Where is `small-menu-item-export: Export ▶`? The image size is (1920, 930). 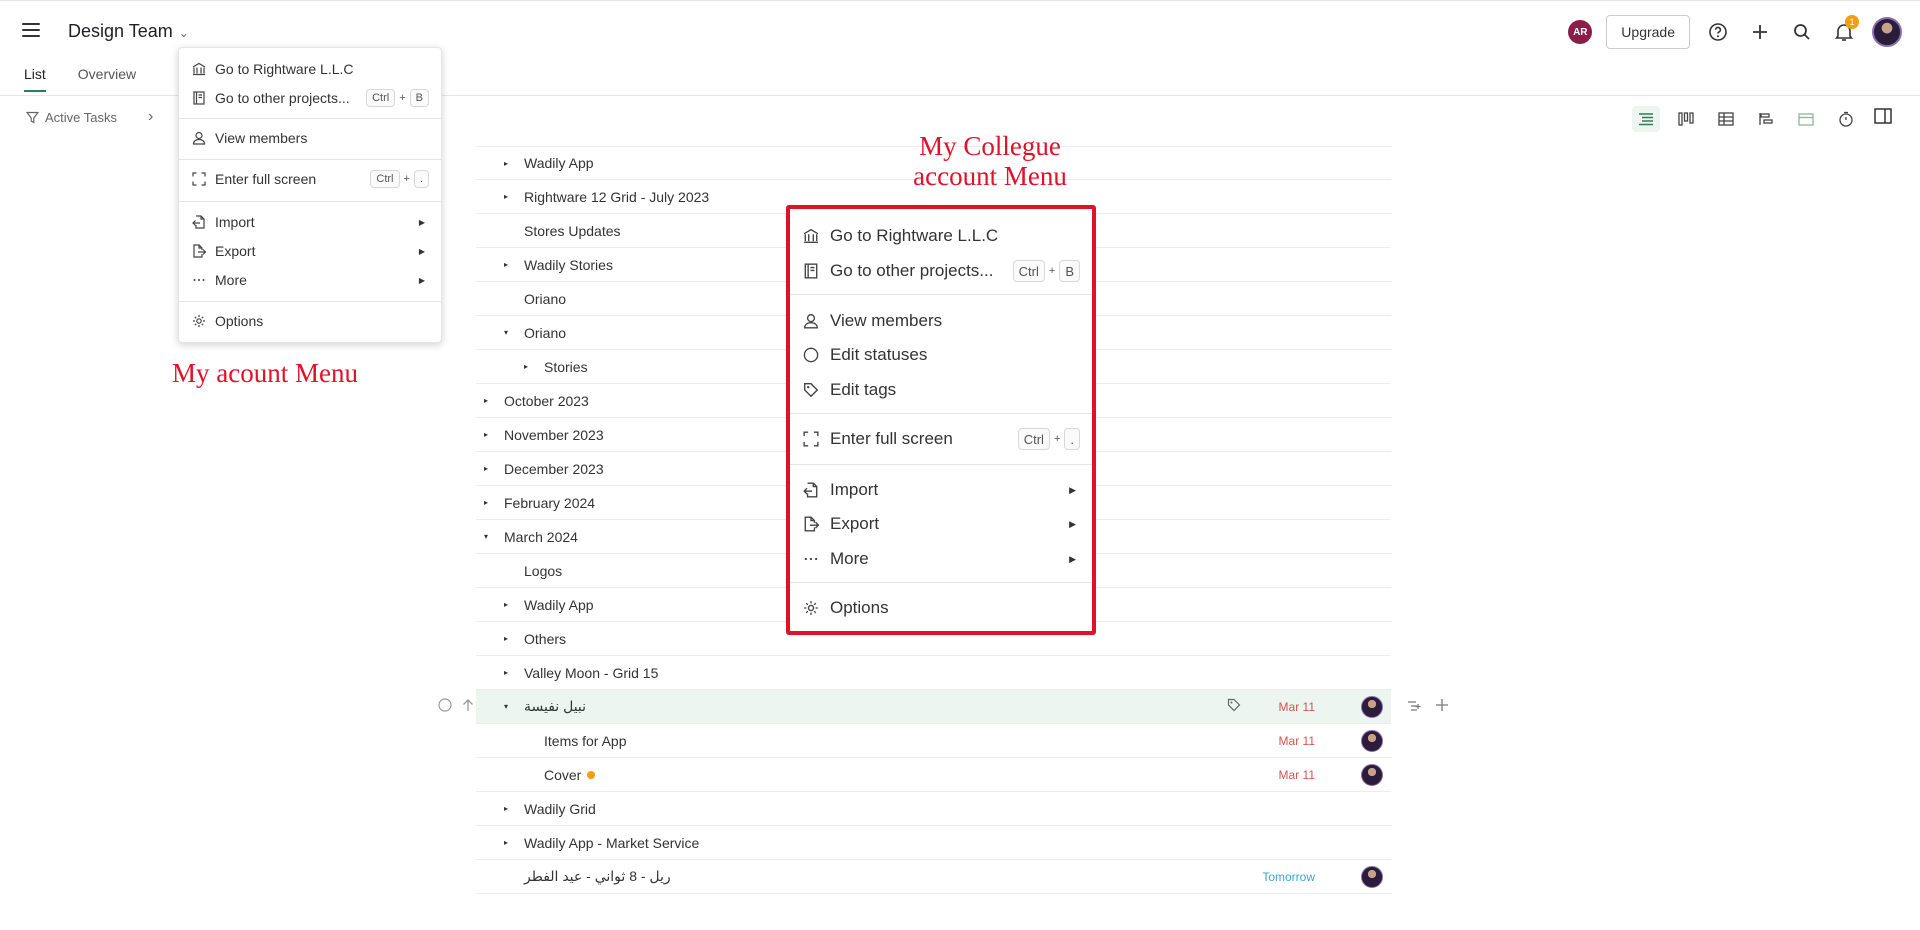 small-menu-item-export: Export ▶ is located at coordinates (310, 251).